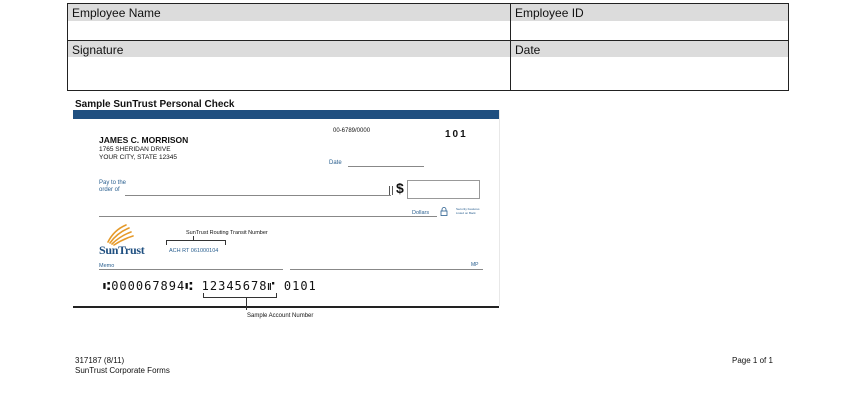  What do you see at coordinates (289, 73) in the screenshot?
I see `signature-field` at bounding box center [289, 73].